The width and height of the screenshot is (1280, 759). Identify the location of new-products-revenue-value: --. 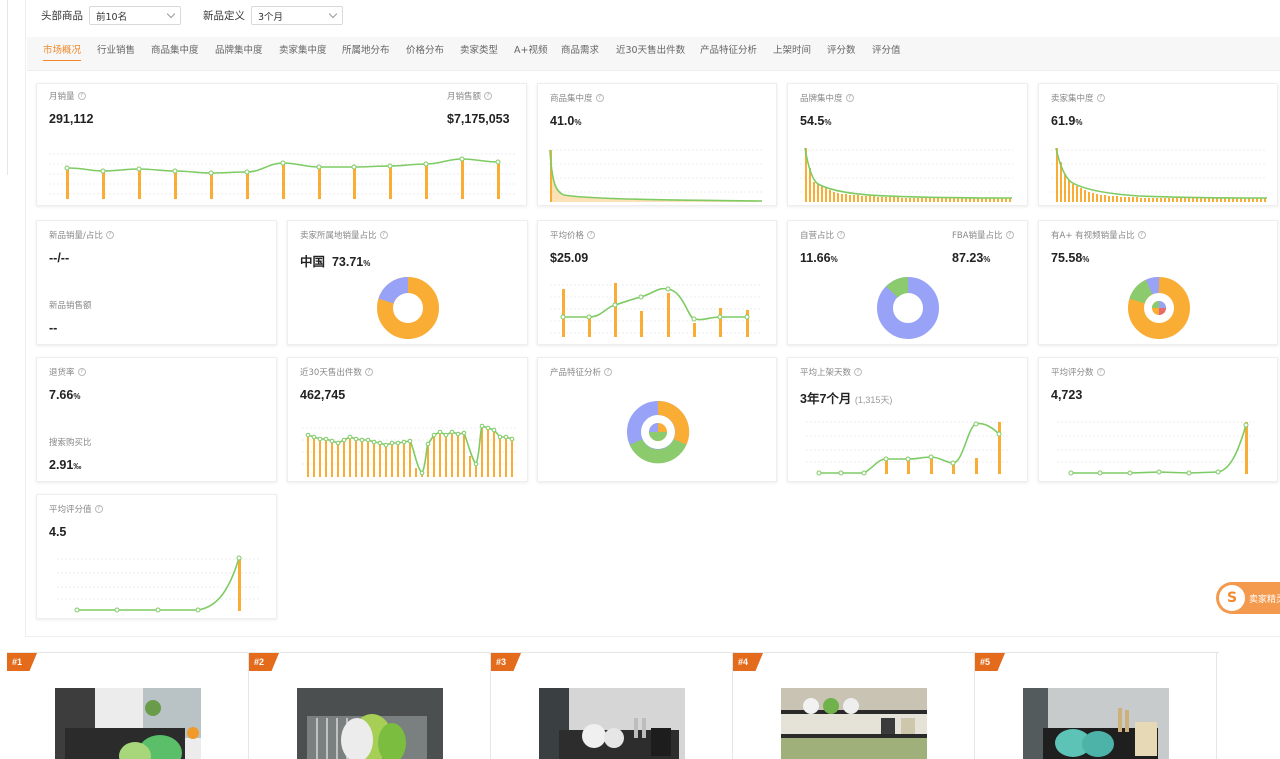
(53, 328).